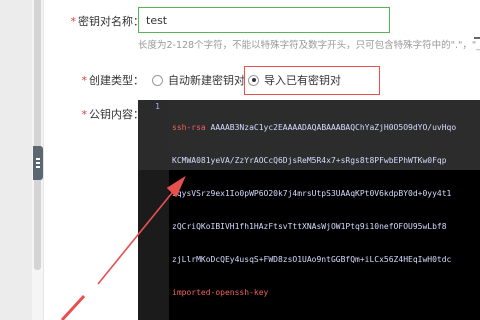 This screenshot has width=480, height=320. I want to click on create-type-label: * 创建类型：, so click(113, 80).